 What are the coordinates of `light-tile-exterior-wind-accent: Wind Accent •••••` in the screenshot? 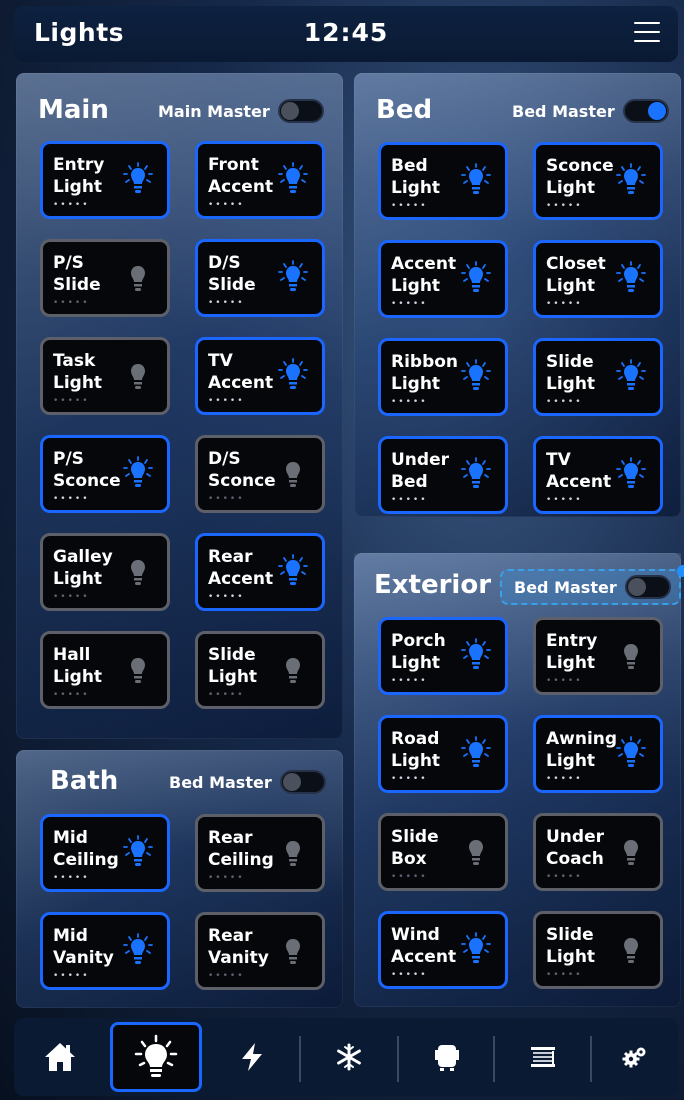 It's located at (443, 950).